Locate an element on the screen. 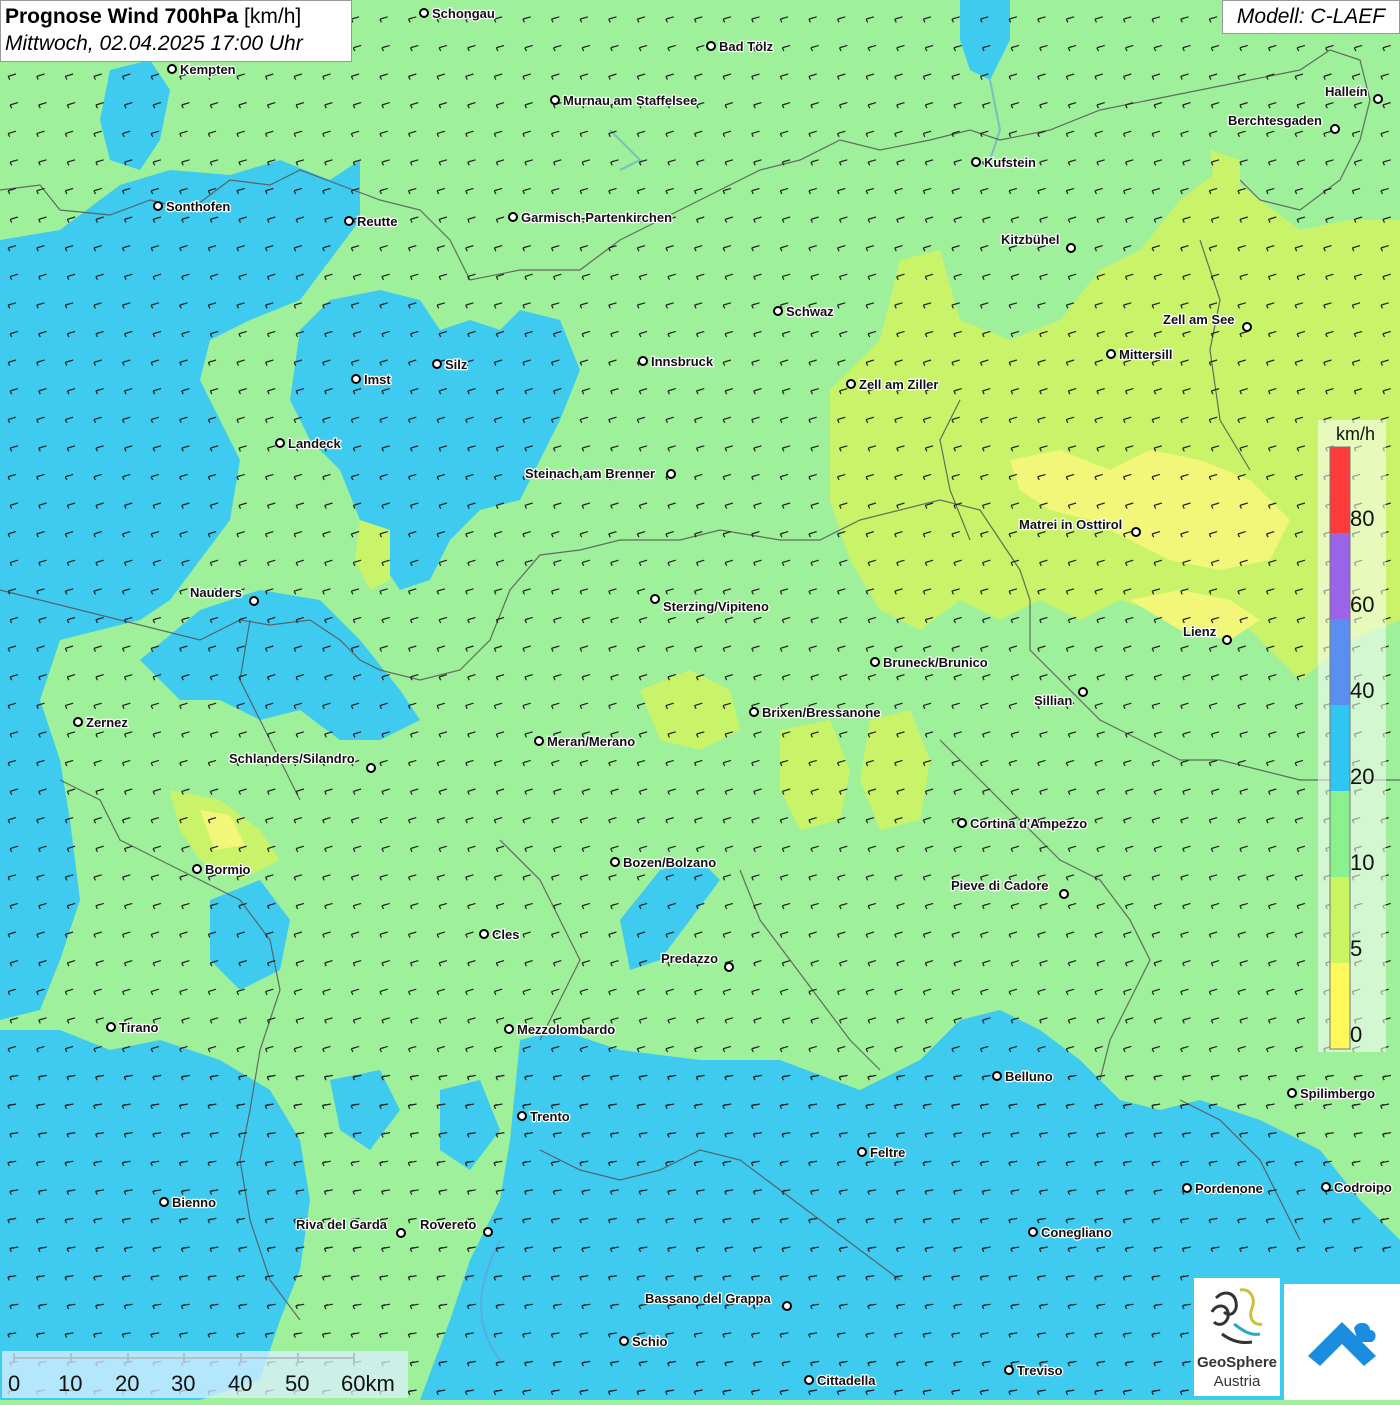 The width and height of the screenshot is (1400, 1405). geosphere-country: Austria is located at coordinates (1237, 1381).